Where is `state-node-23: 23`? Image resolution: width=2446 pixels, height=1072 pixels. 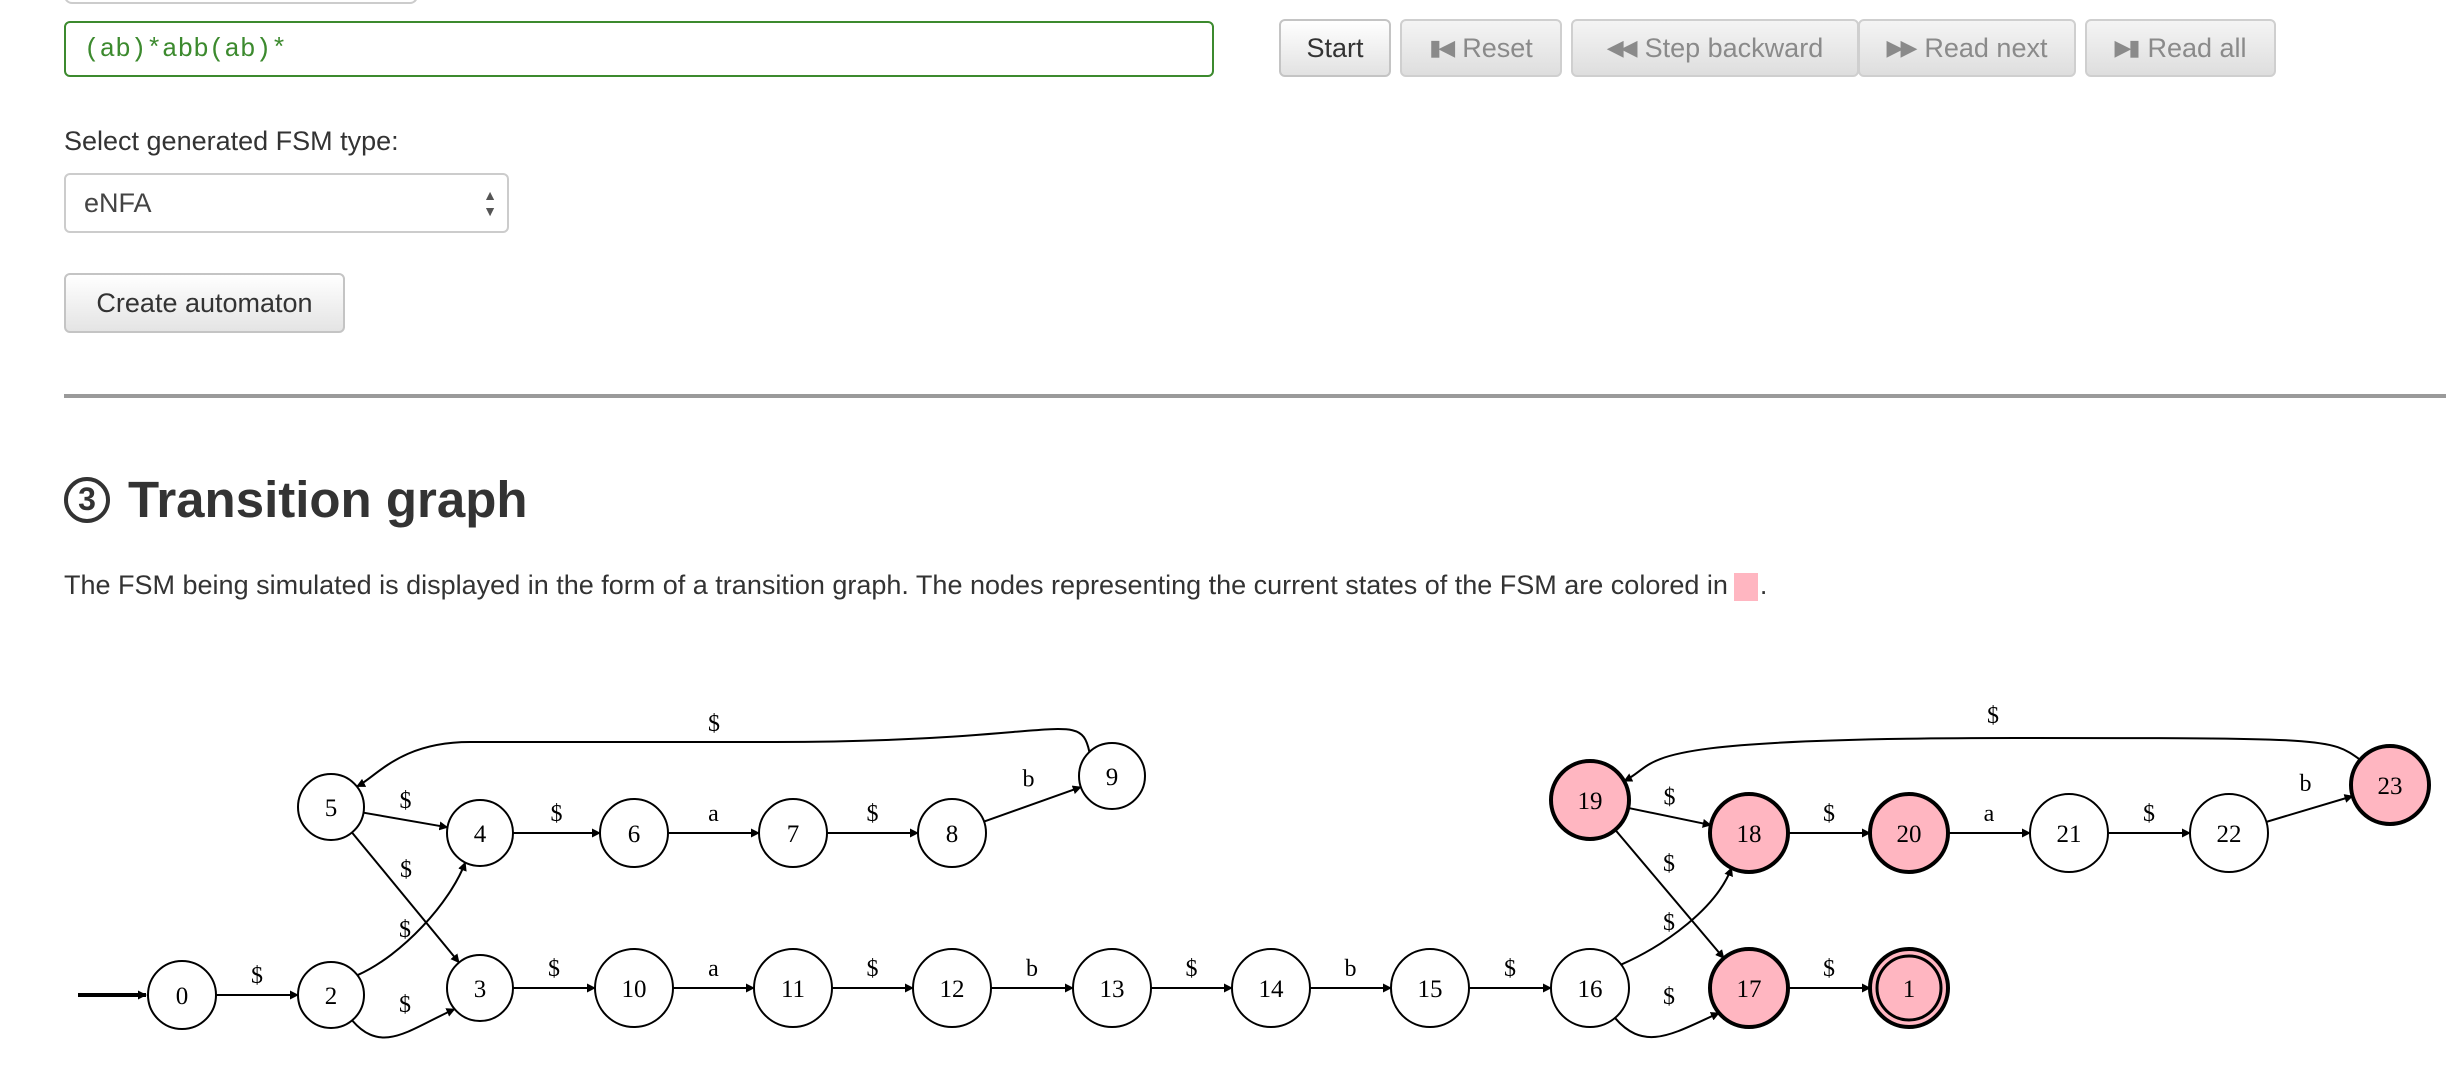 state-node-23: 23 is located at coordinates (2390, 785).